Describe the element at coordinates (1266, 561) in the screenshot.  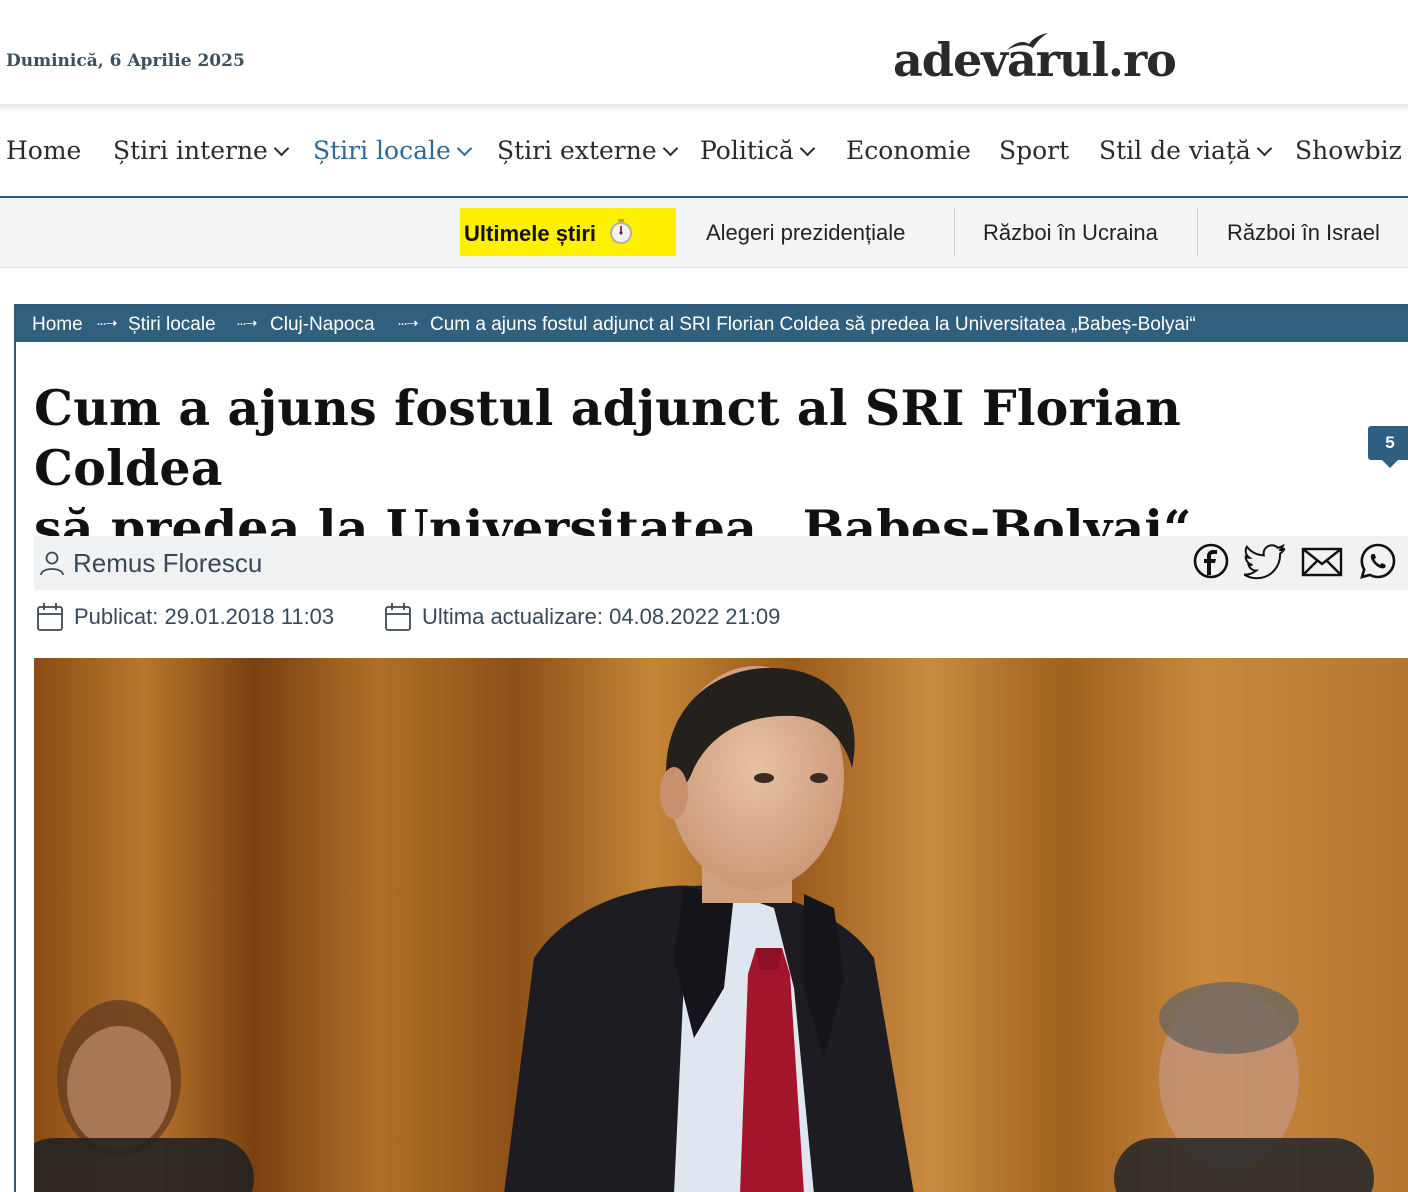
I see `twitter-icon` at that location.